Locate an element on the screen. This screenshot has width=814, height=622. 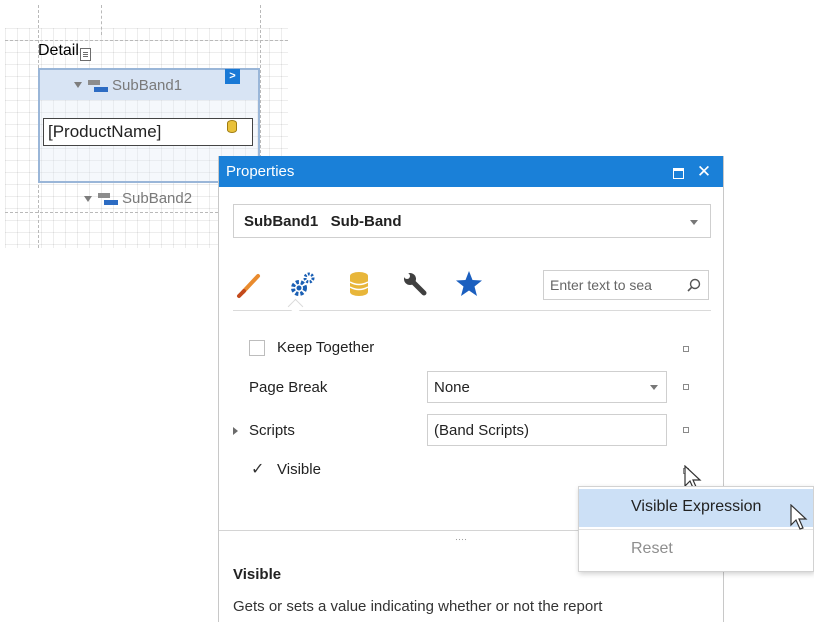
keep-together-checkbox is located at coordinates (257, 348).